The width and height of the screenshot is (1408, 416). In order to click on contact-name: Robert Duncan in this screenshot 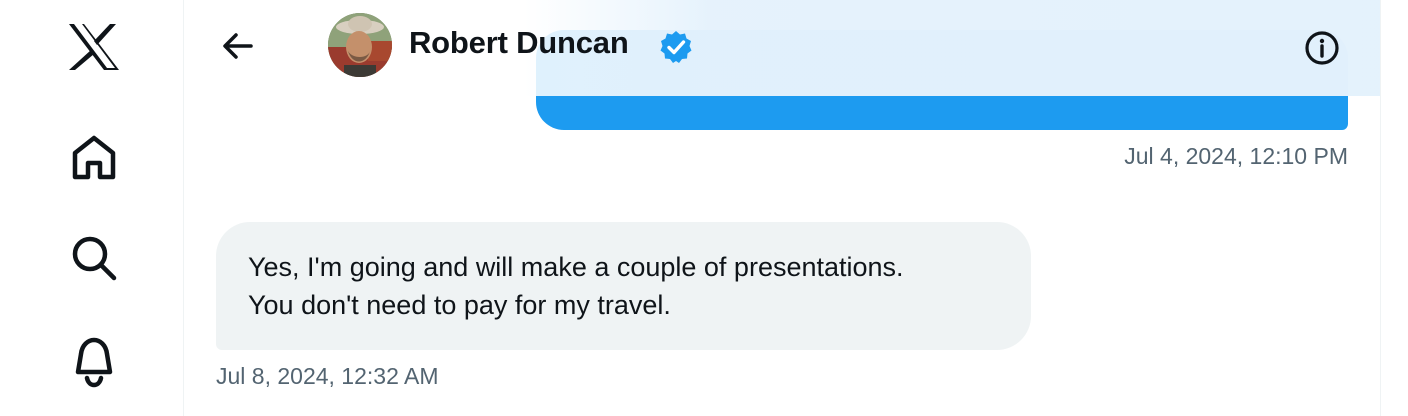, I will do `click(519, 43)`.